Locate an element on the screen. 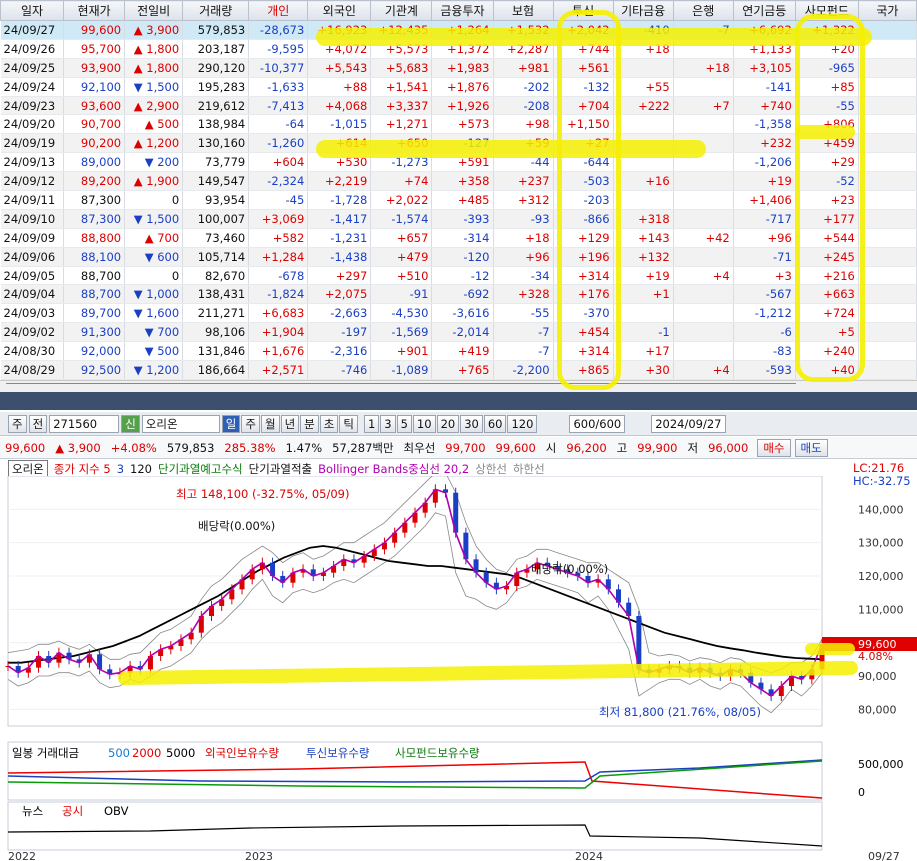  col-header-14: 국가 is located at coordinates (887, 10).